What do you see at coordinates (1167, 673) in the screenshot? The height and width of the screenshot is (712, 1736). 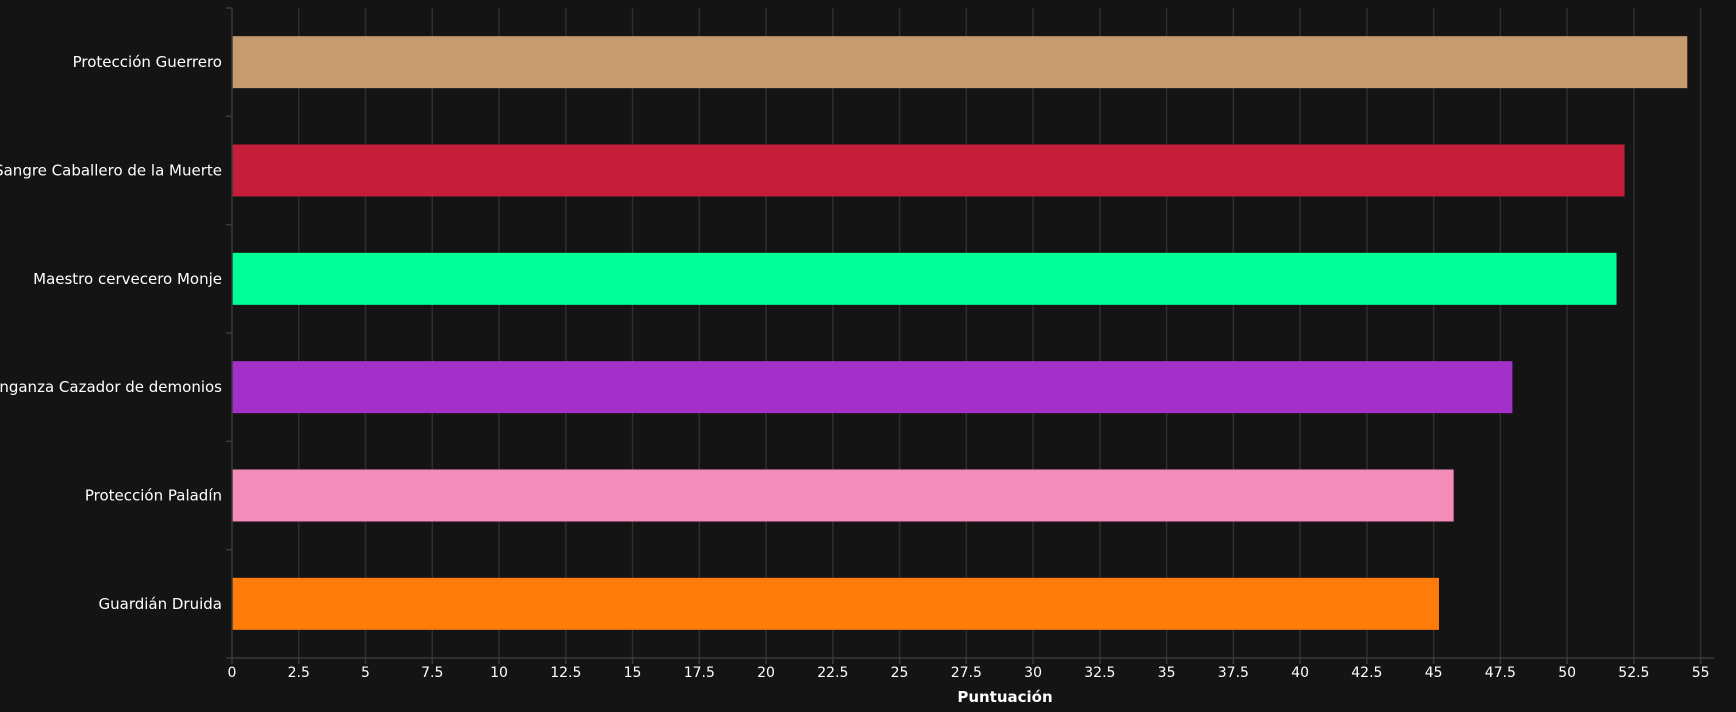 I see `x-tick-label: 35` at bounding box center [1167, 673].